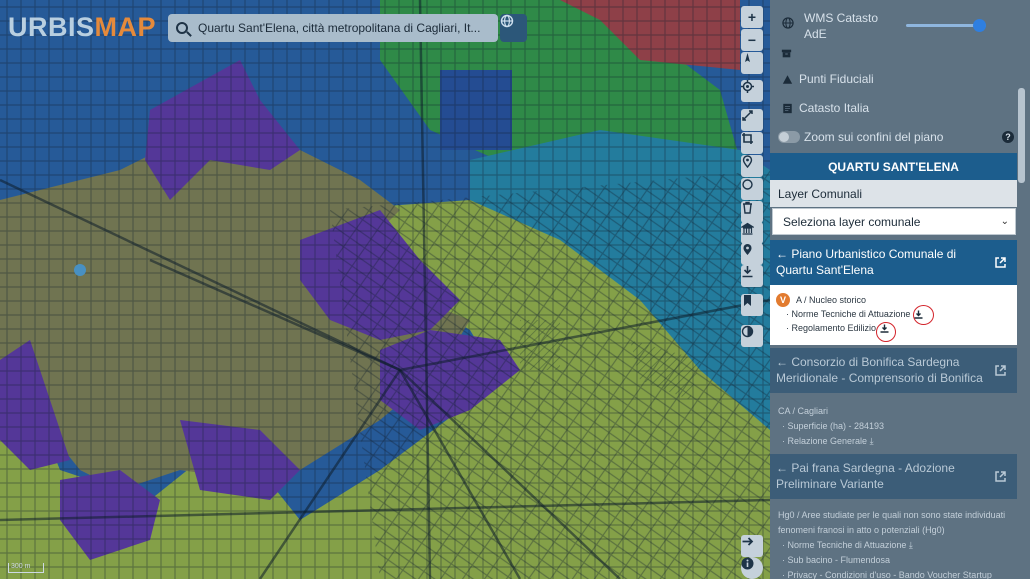 The width and height of the screenshot is (1030, 579). What do you see at coordinates (893, 441) in the screenshot?
I see `doc-relazione-generale: · Relazione Generale ⤓` at bounding box center [893, 441].